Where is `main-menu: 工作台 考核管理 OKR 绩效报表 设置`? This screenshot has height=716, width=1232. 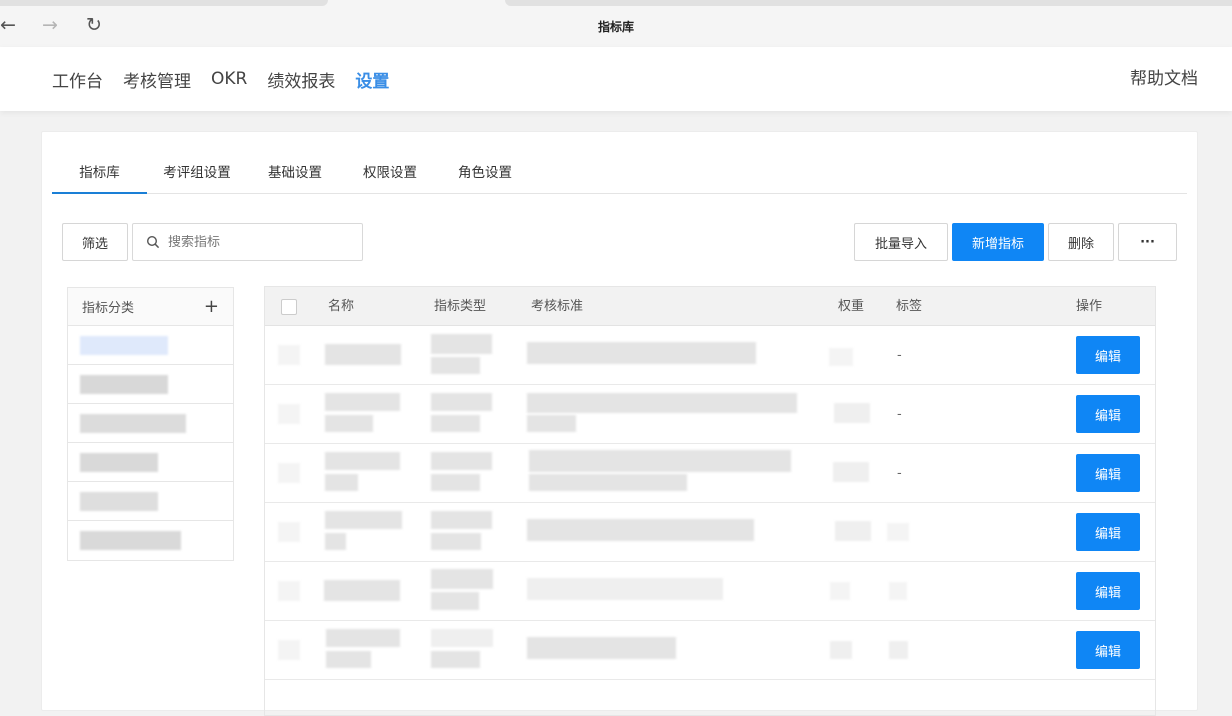 main-menu: 工作台 考核管理 OKR 绩效报表 设置 is located at coordinates (230, 79).